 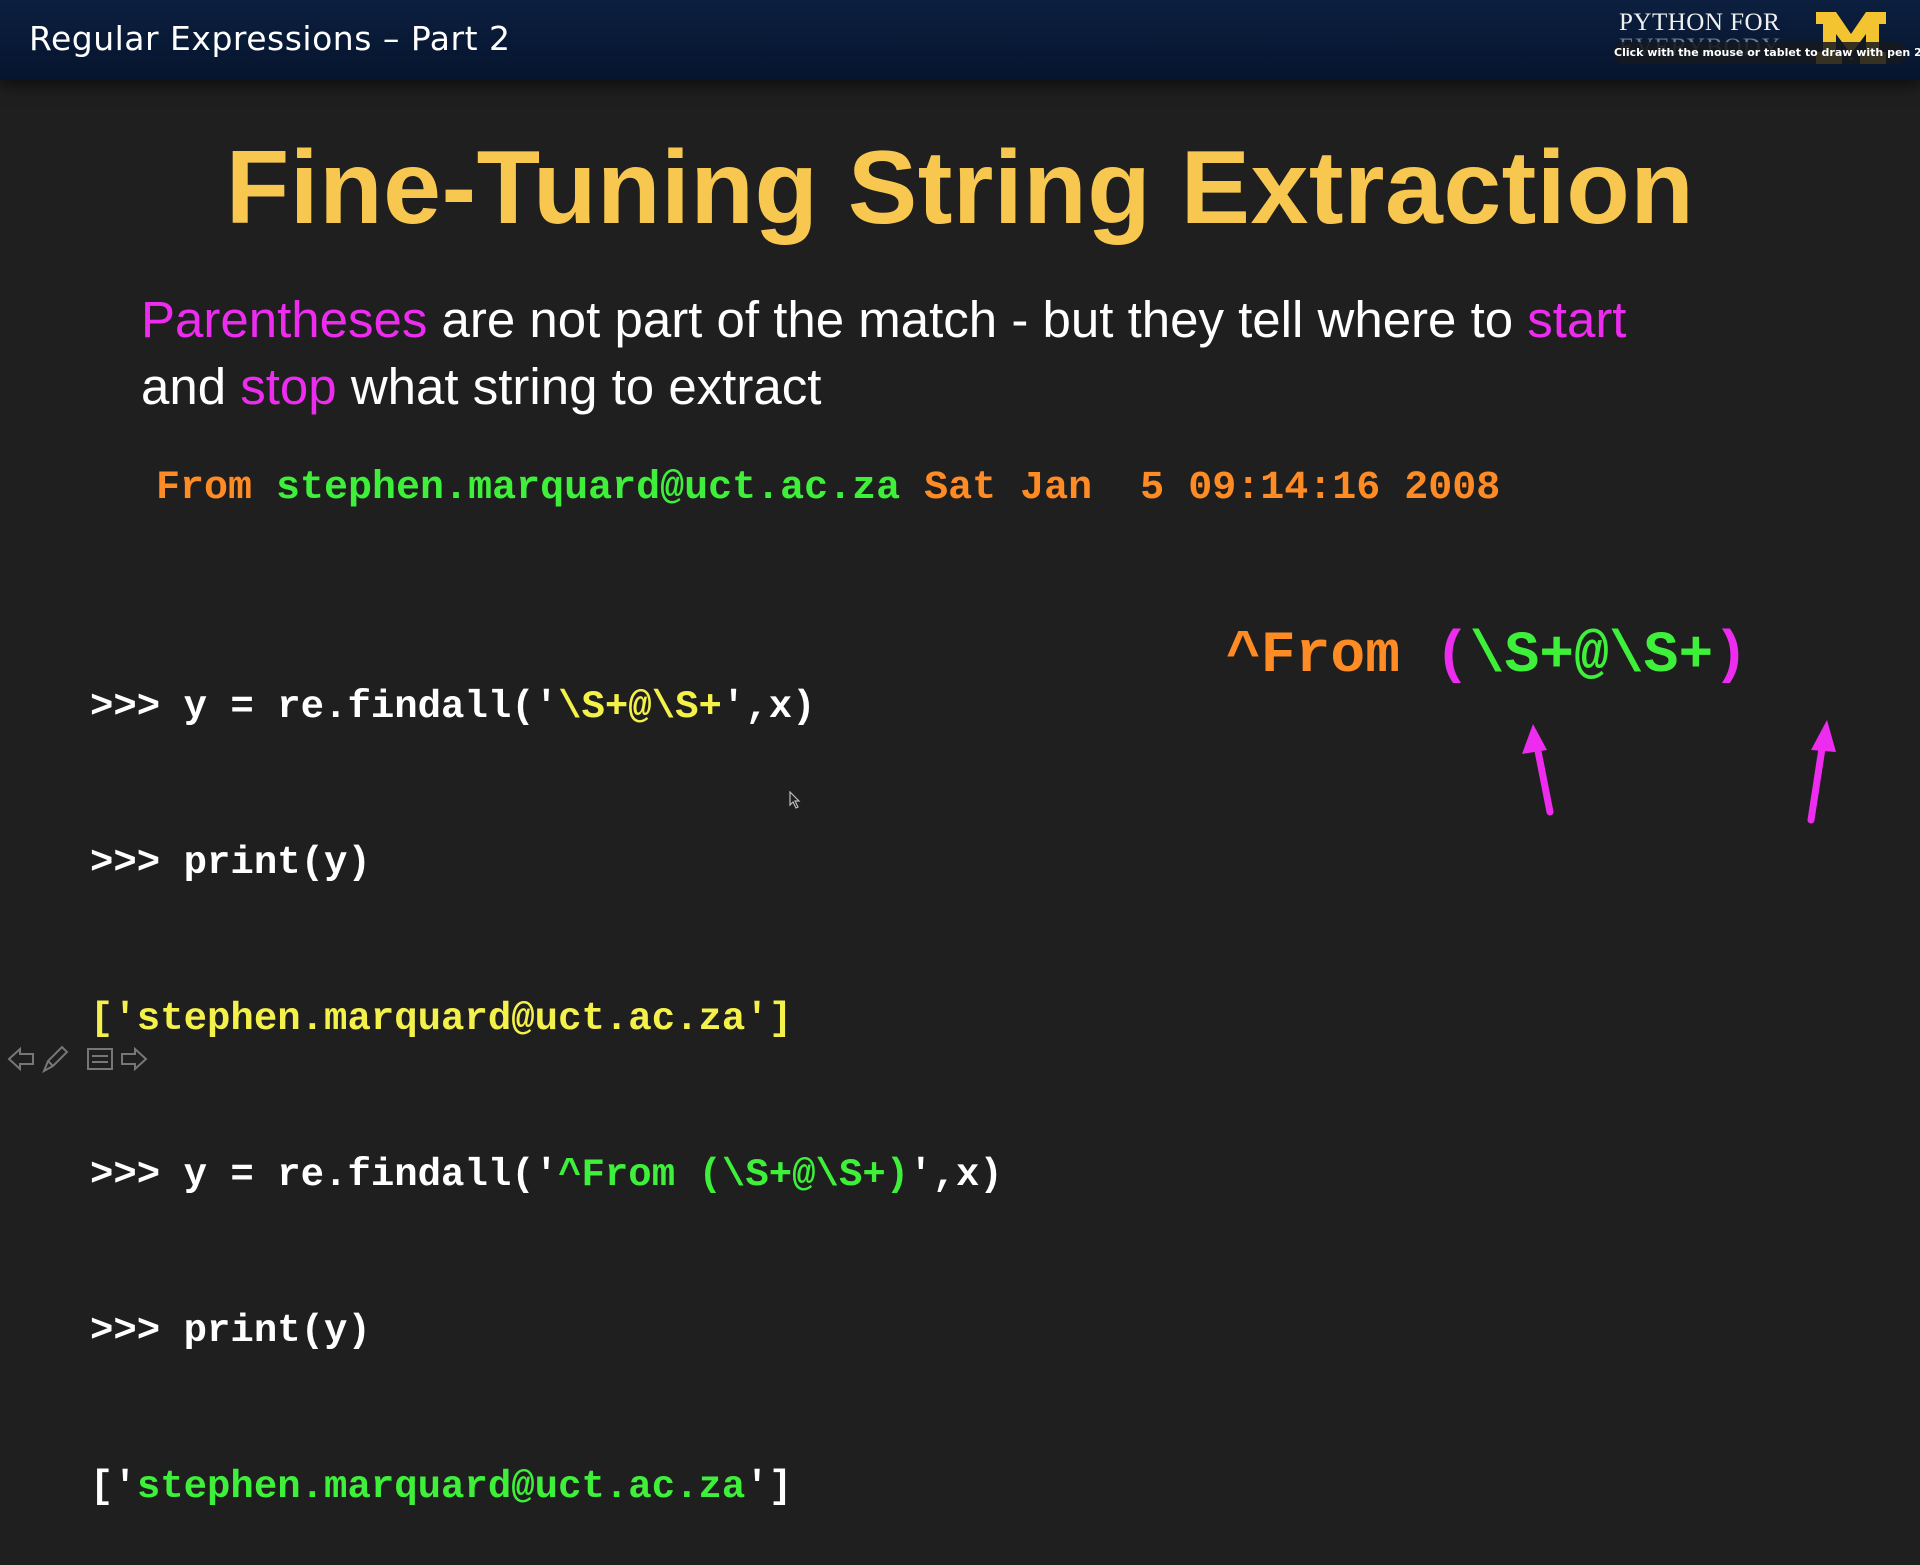 What do you see at coordinates (588, 488) in the screenshot?
I see `sample-email: stephen.marquard@uct.ac.za` at bounding box center [588, 488].